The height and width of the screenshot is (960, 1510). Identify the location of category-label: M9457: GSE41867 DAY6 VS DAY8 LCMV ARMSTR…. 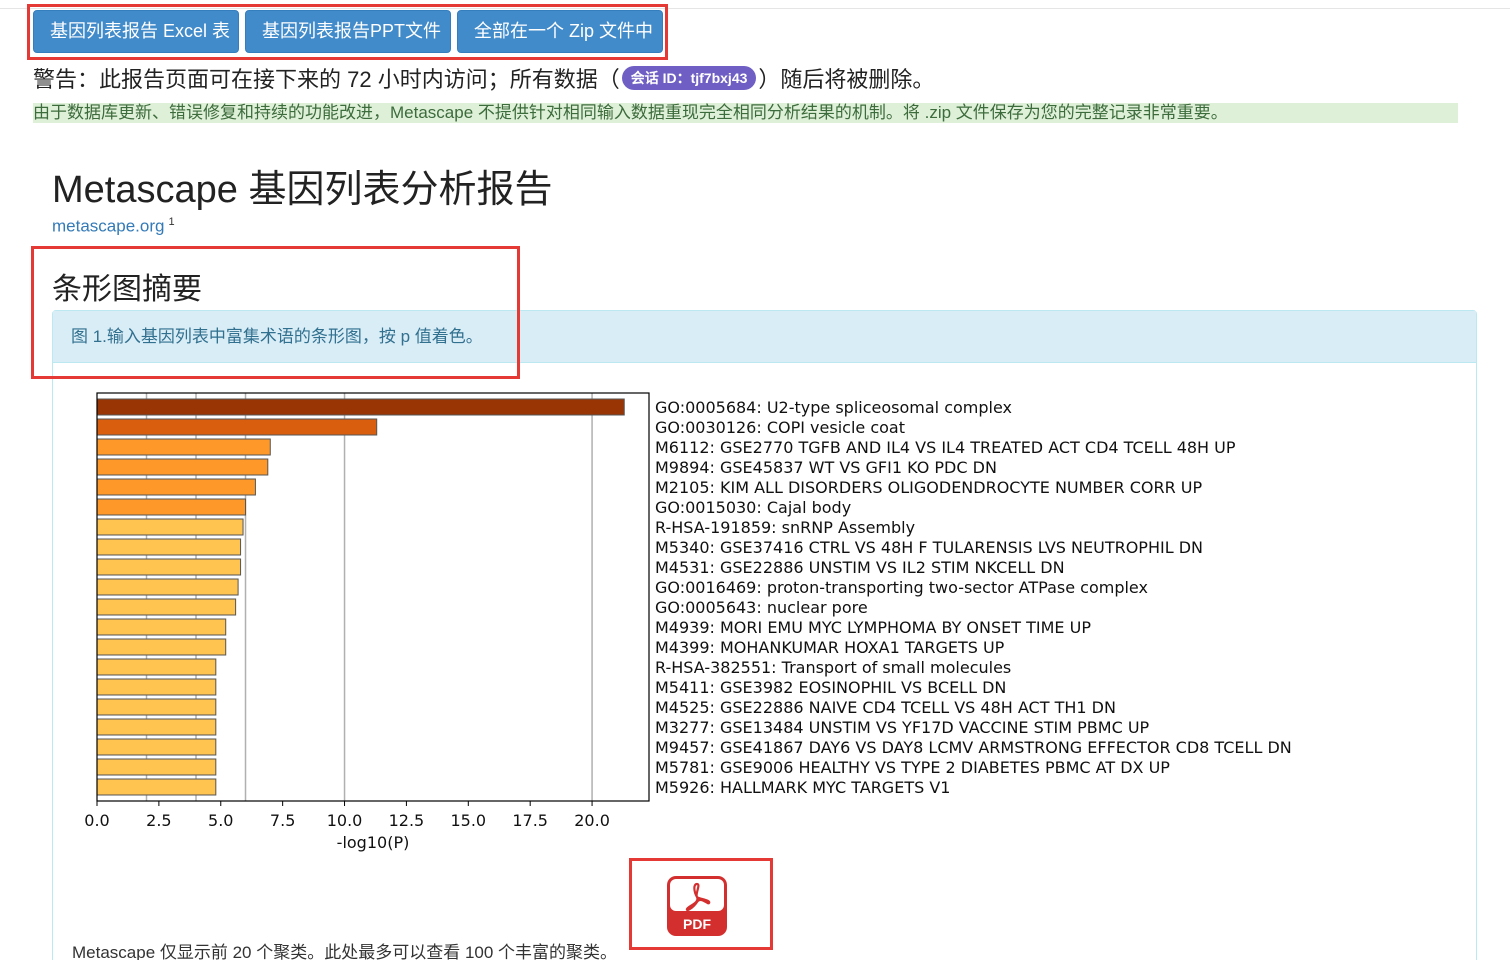
(973, 747).